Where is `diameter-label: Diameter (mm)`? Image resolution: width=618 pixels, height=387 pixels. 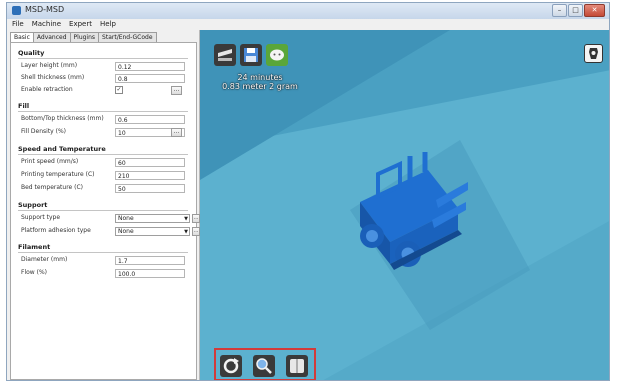
diameter-label: Diameter (mm) is located at coordinates (44, 259).